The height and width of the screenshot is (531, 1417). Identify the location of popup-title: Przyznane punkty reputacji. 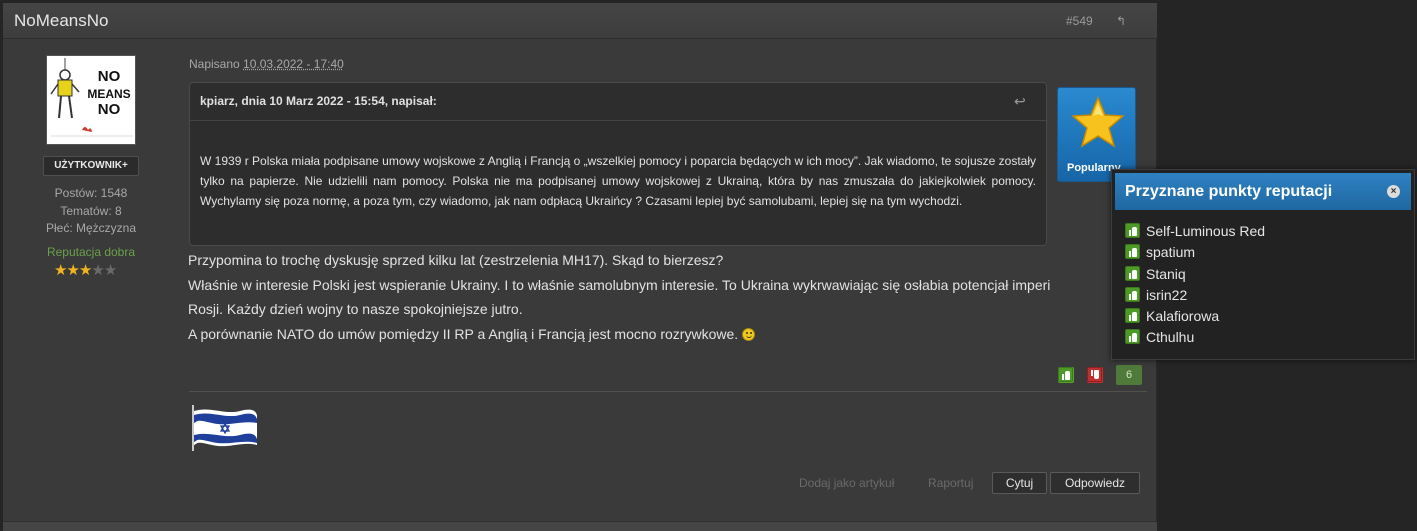
(1229, 191).